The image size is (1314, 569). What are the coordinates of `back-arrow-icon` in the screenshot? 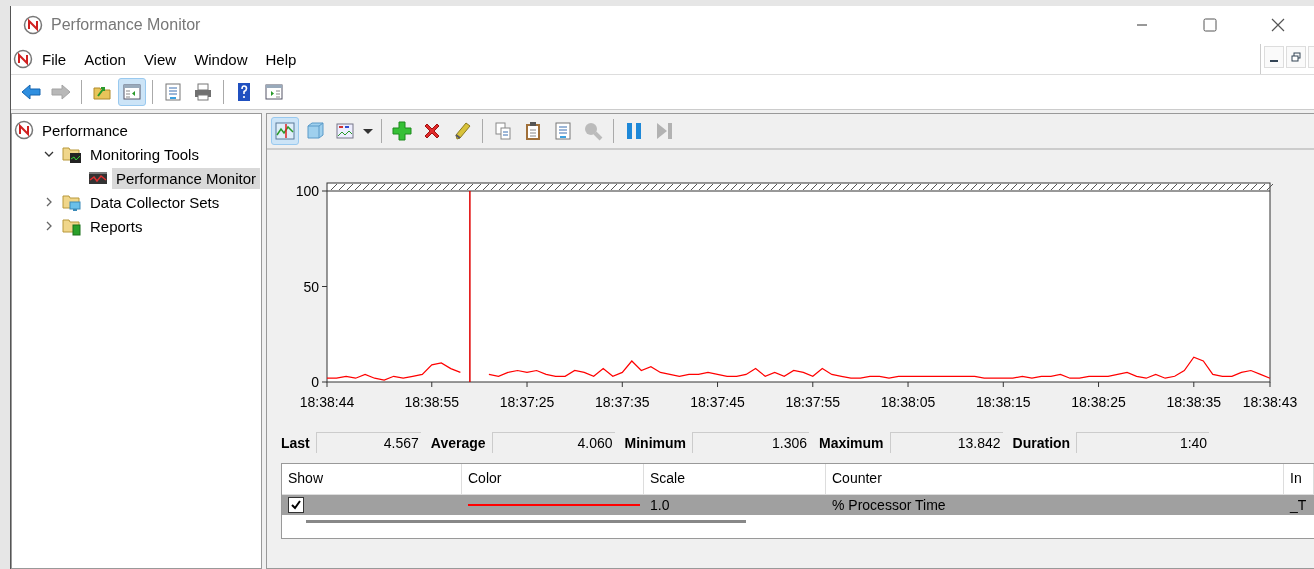 It's located at (31, 92).